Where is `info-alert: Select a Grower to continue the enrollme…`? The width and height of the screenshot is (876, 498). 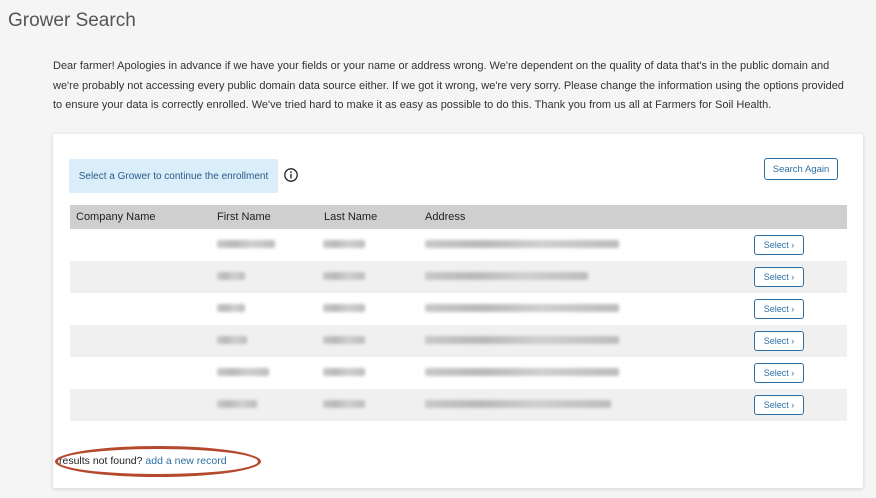 info-alert: Select a Grower to continue the enrollme… is located at coordinates (173, 176).